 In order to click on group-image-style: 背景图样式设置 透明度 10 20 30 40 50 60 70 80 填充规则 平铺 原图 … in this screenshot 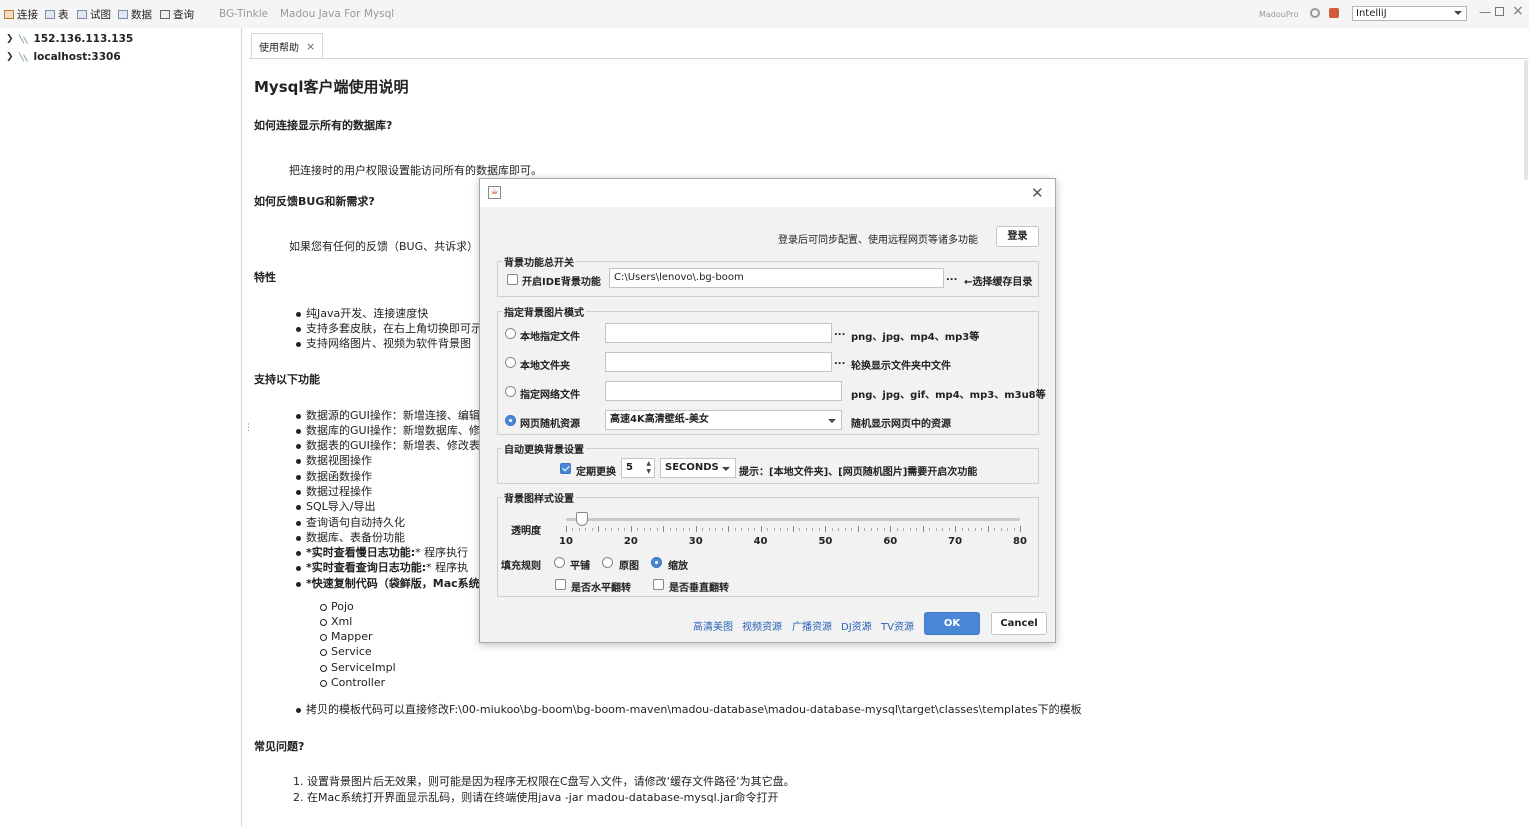, I will do `click(768, 543)`.